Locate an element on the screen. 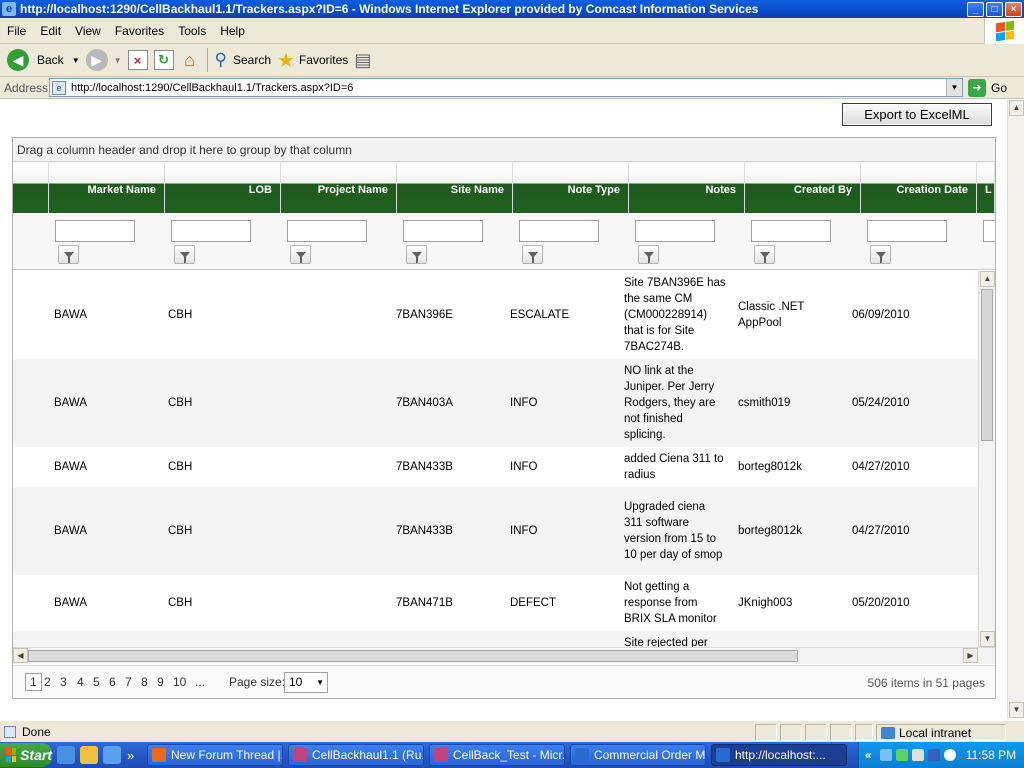  header-market-name: Market Name is located at coordinates (107, 188).